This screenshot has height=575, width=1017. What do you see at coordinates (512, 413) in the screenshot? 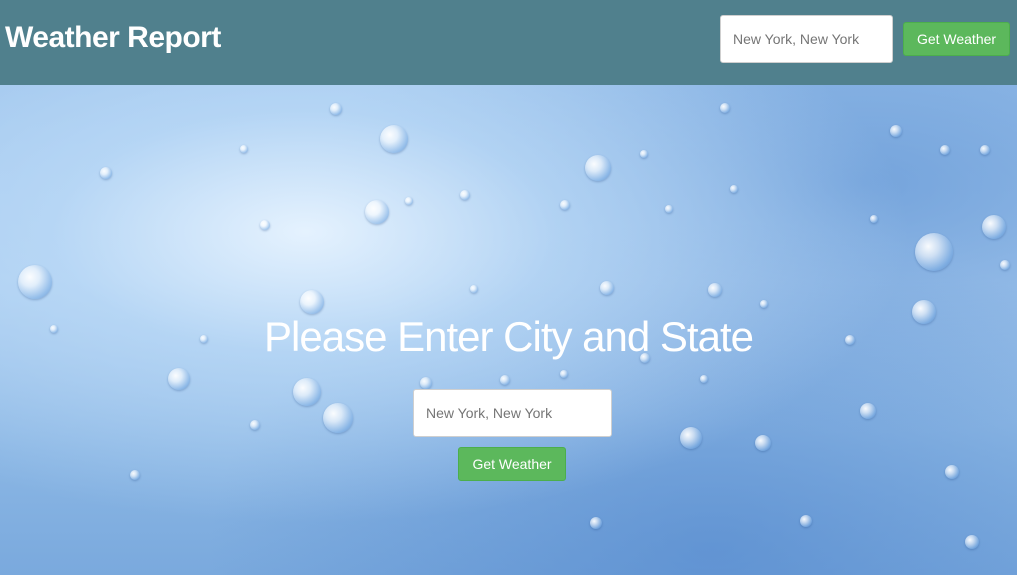
I see `hero-city-input` at bounding box center [512, 413].